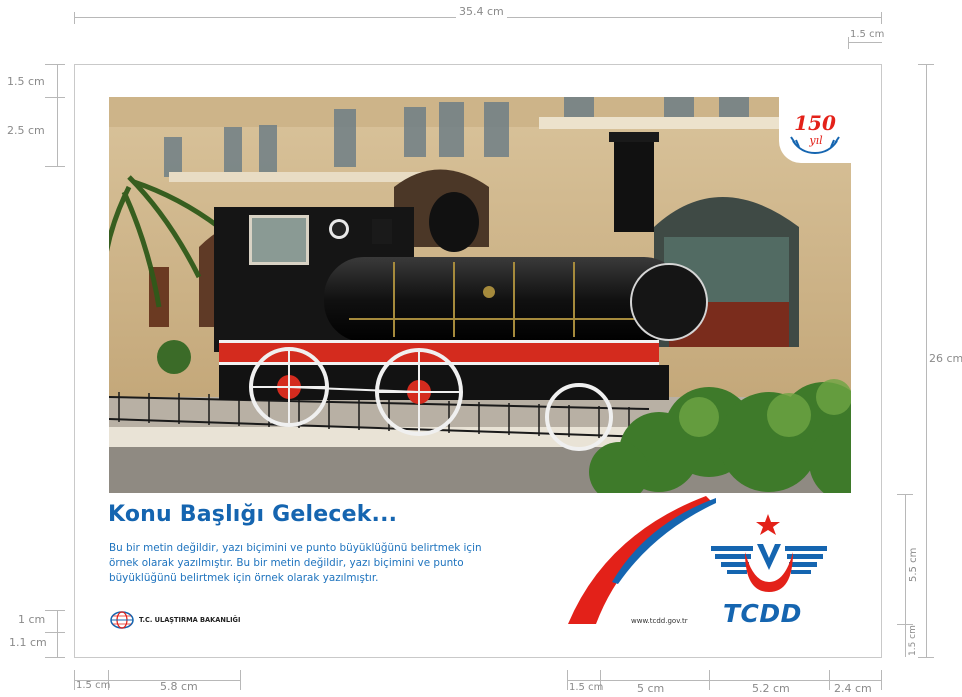  Describe the element at coordinates (57, 115) in the screenshot. I see `left-dimension-line` at that location.